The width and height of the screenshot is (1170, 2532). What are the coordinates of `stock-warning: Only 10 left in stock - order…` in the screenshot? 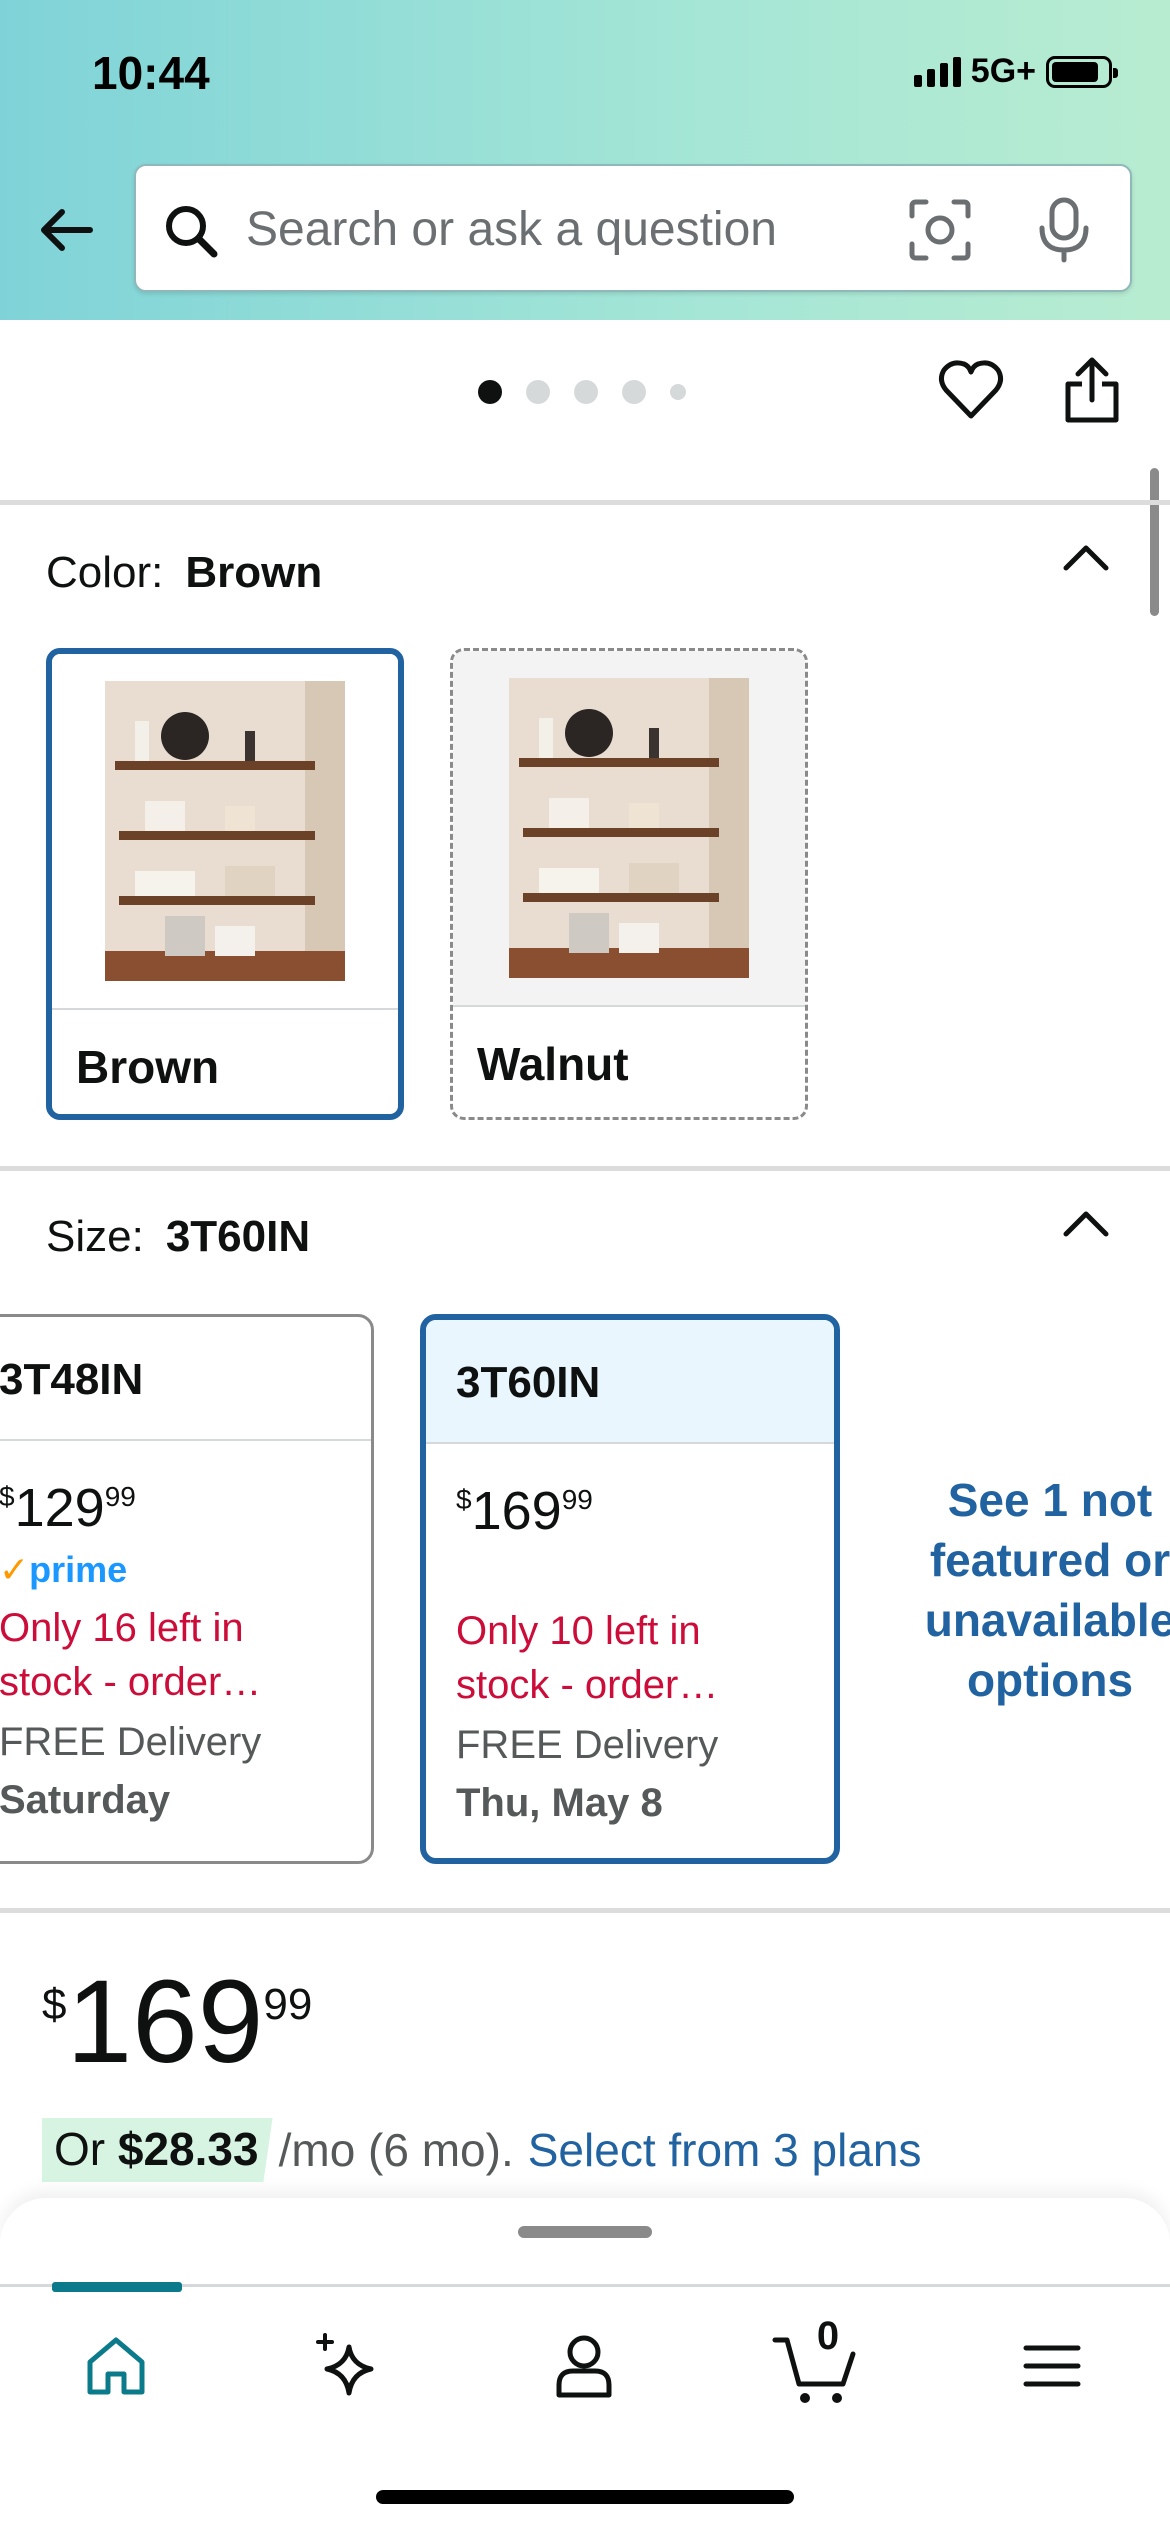 It's located at (621, 1658).